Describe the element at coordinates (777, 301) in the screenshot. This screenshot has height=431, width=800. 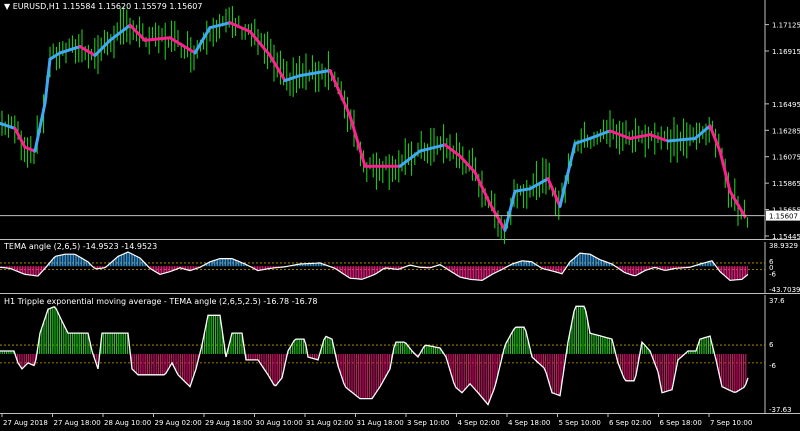
I see `indicator2-scale-label: 37.6` at that location.